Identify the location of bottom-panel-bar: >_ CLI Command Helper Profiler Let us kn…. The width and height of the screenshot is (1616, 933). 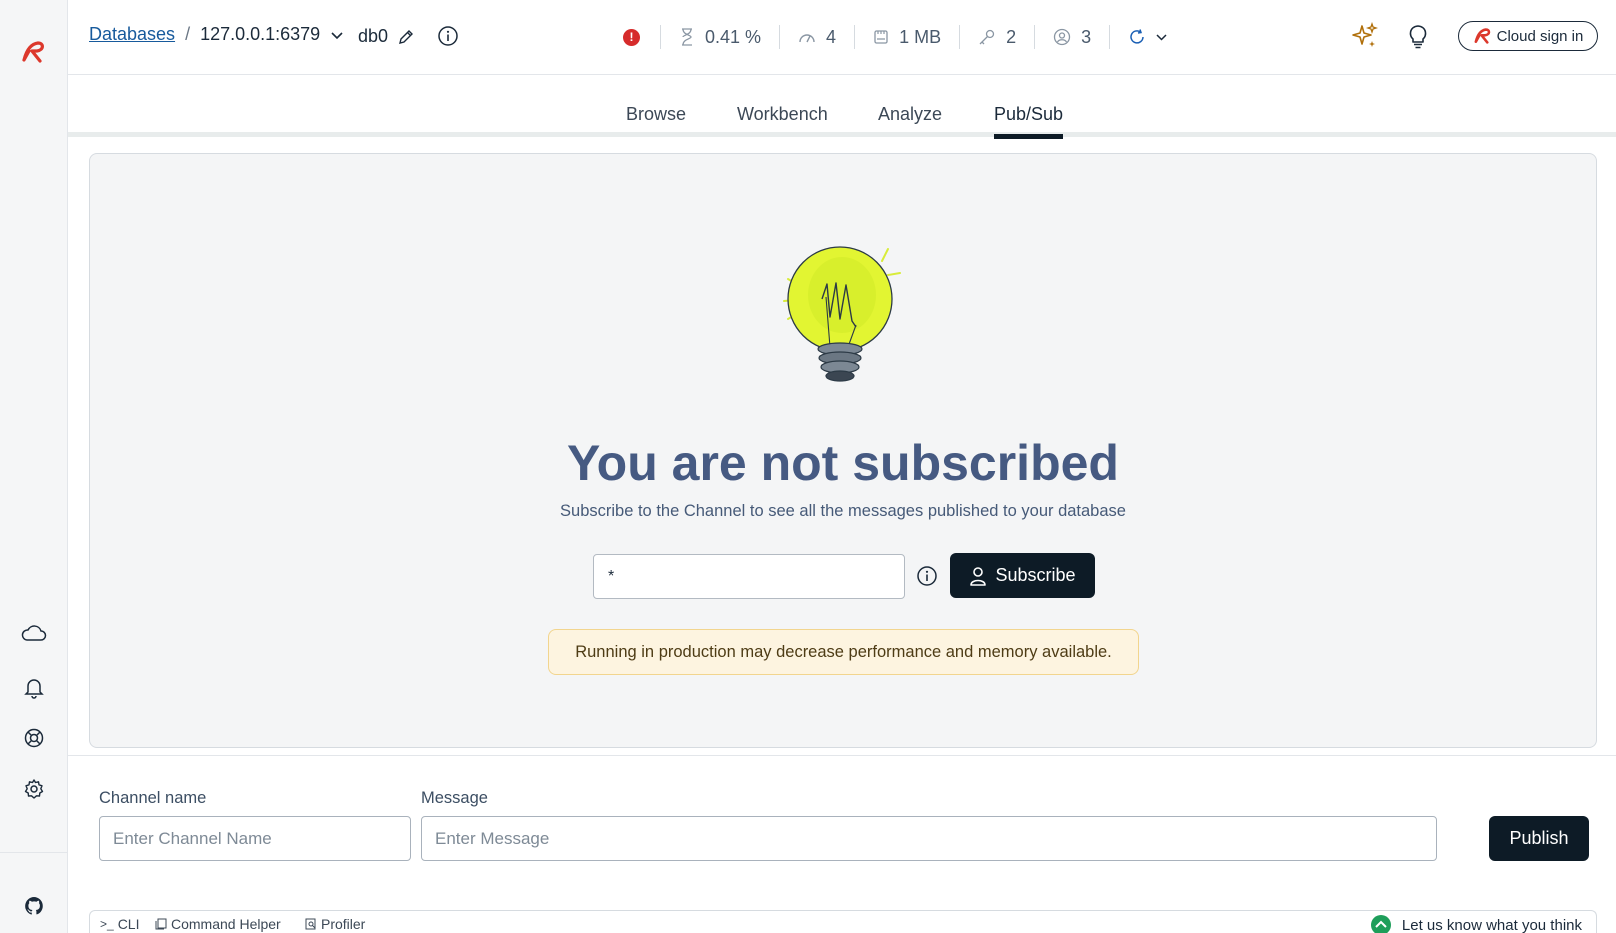
(843, 921).